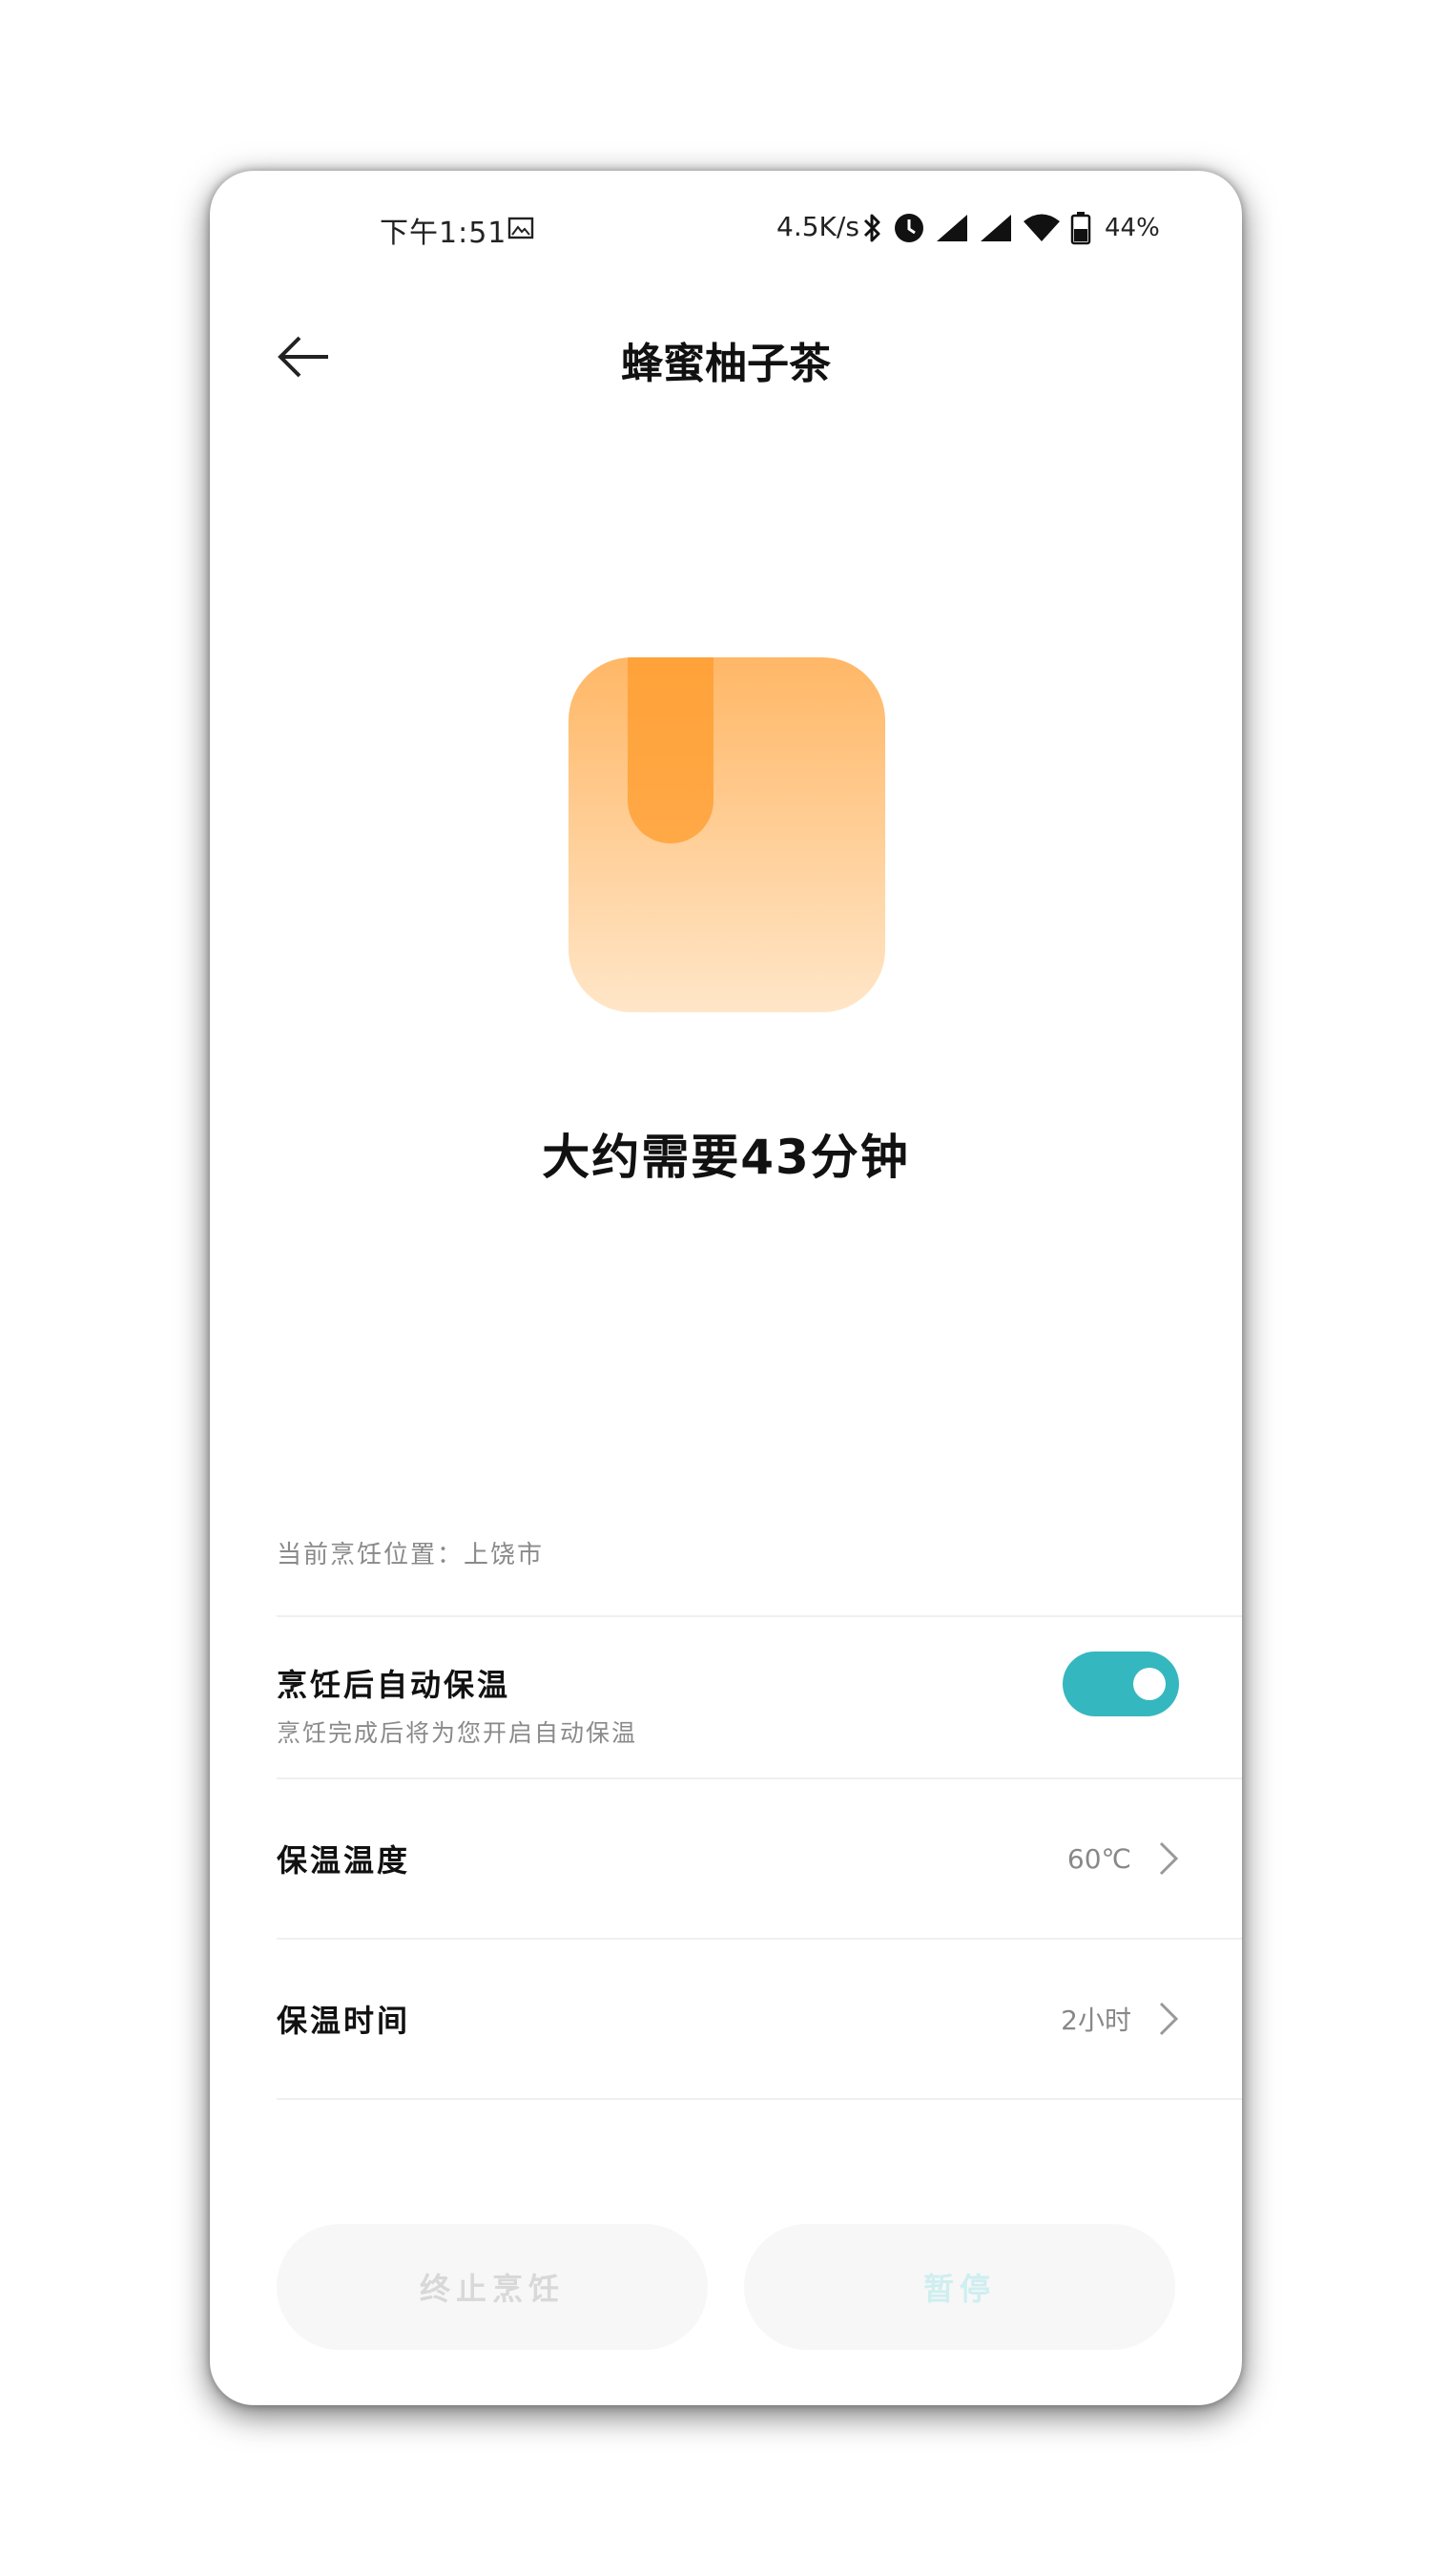  Describe the element at coordinates (726, 228) in the screenshot. I see `status-bar: 下午1:51 4.5K/s 44%` at that location.